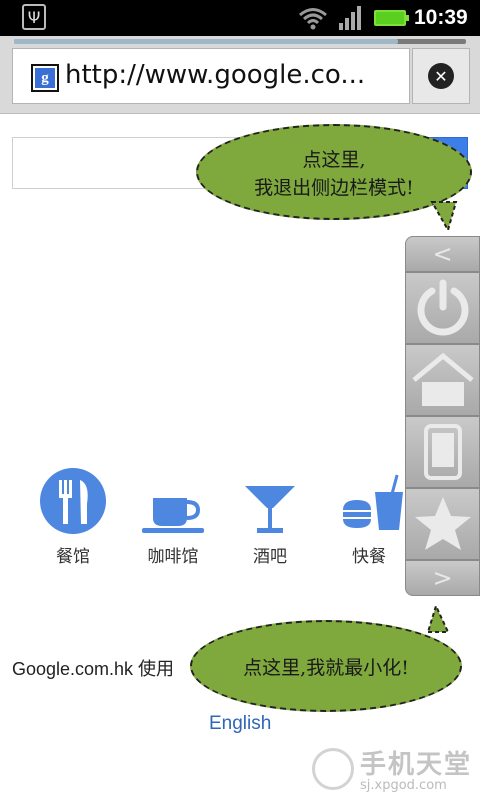 The width and height of the screenshot is (480, 800). I want to click on sidebar-minimize-button: >, so click(442, 578).